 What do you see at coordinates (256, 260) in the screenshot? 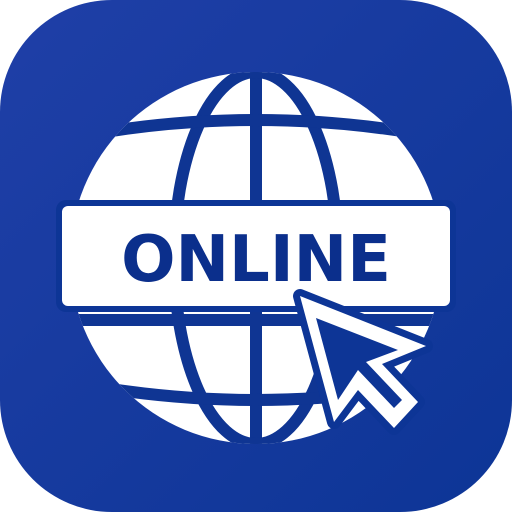
I see `online-label: ONLINE` at bounding box center [256, 260].